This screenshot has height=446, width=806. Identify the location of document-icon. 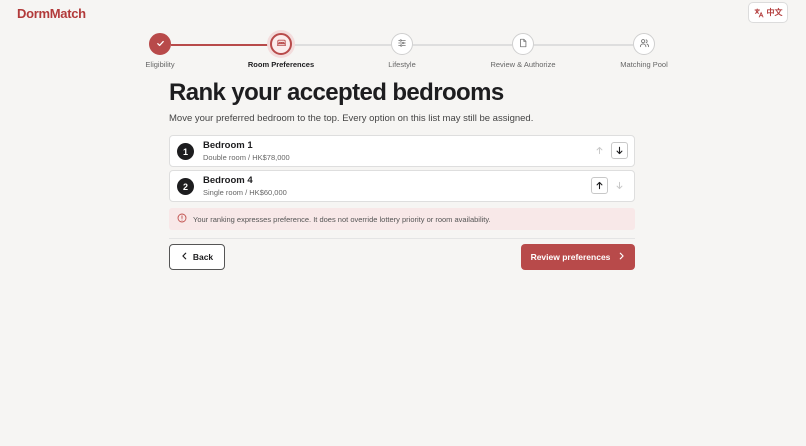
(523, 44).